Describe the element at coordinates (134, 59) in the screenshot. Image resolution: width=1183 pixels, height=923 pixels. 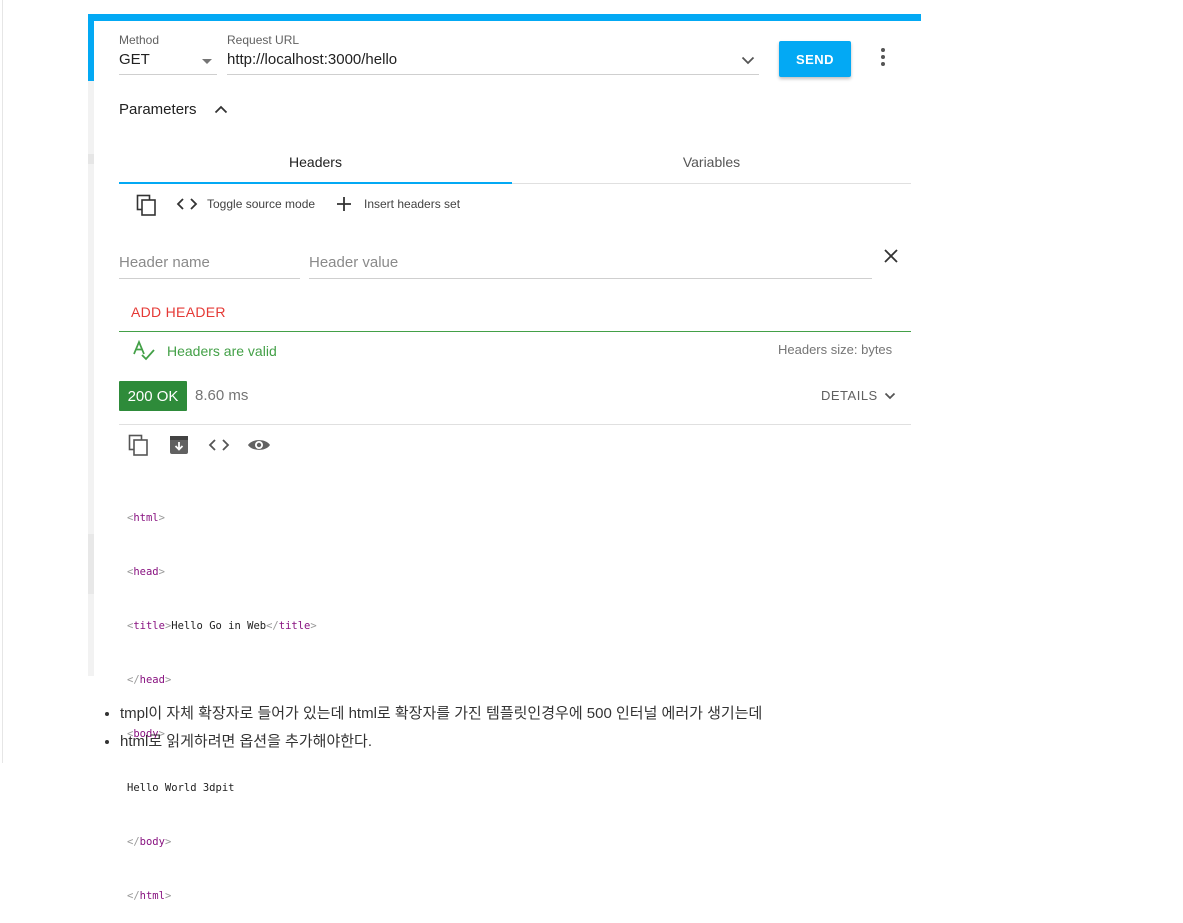
I see `method-value: GET` at that location.